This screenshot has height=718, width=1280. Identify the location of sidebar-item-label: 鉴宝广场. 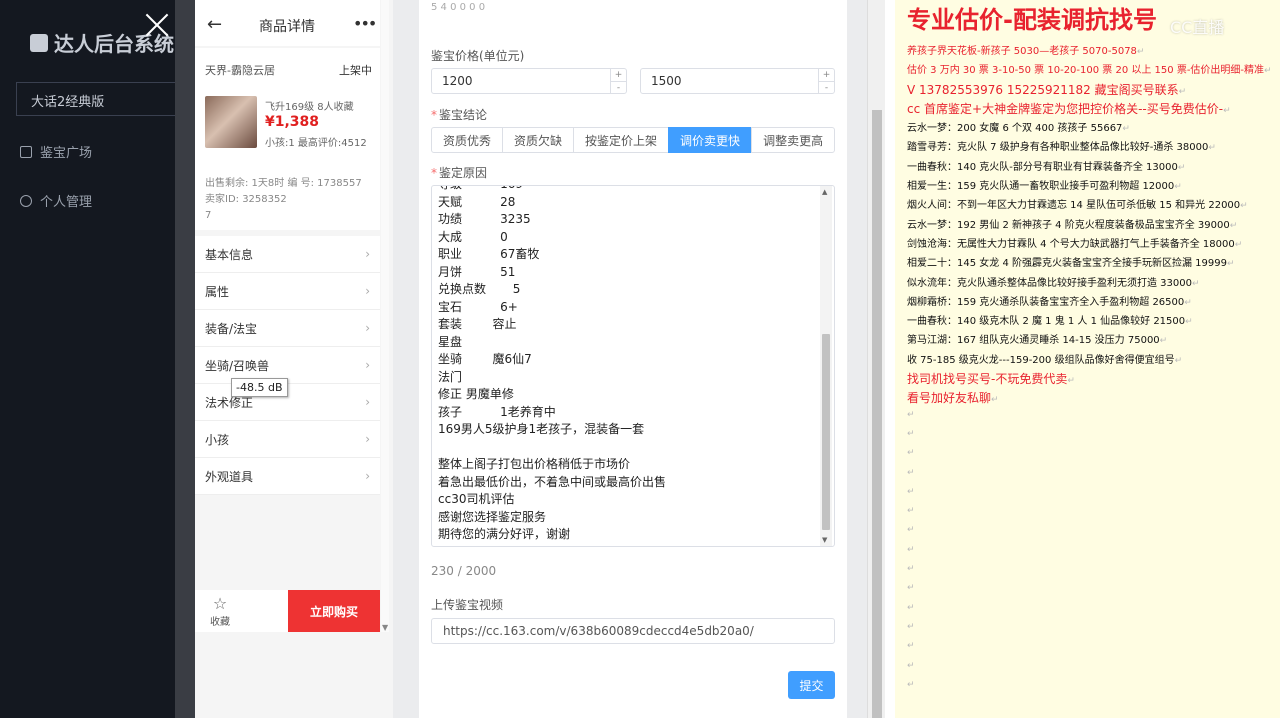
(66, 153).